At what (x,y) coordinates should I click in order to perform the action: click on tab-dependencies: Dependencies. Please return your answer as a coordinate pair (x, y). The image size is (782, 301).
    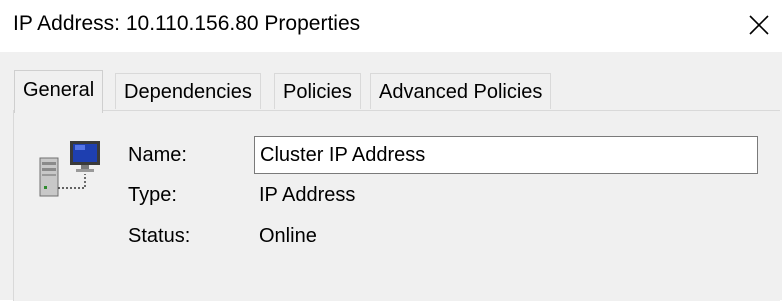
    Looking at the image, I should click on (188, 91).